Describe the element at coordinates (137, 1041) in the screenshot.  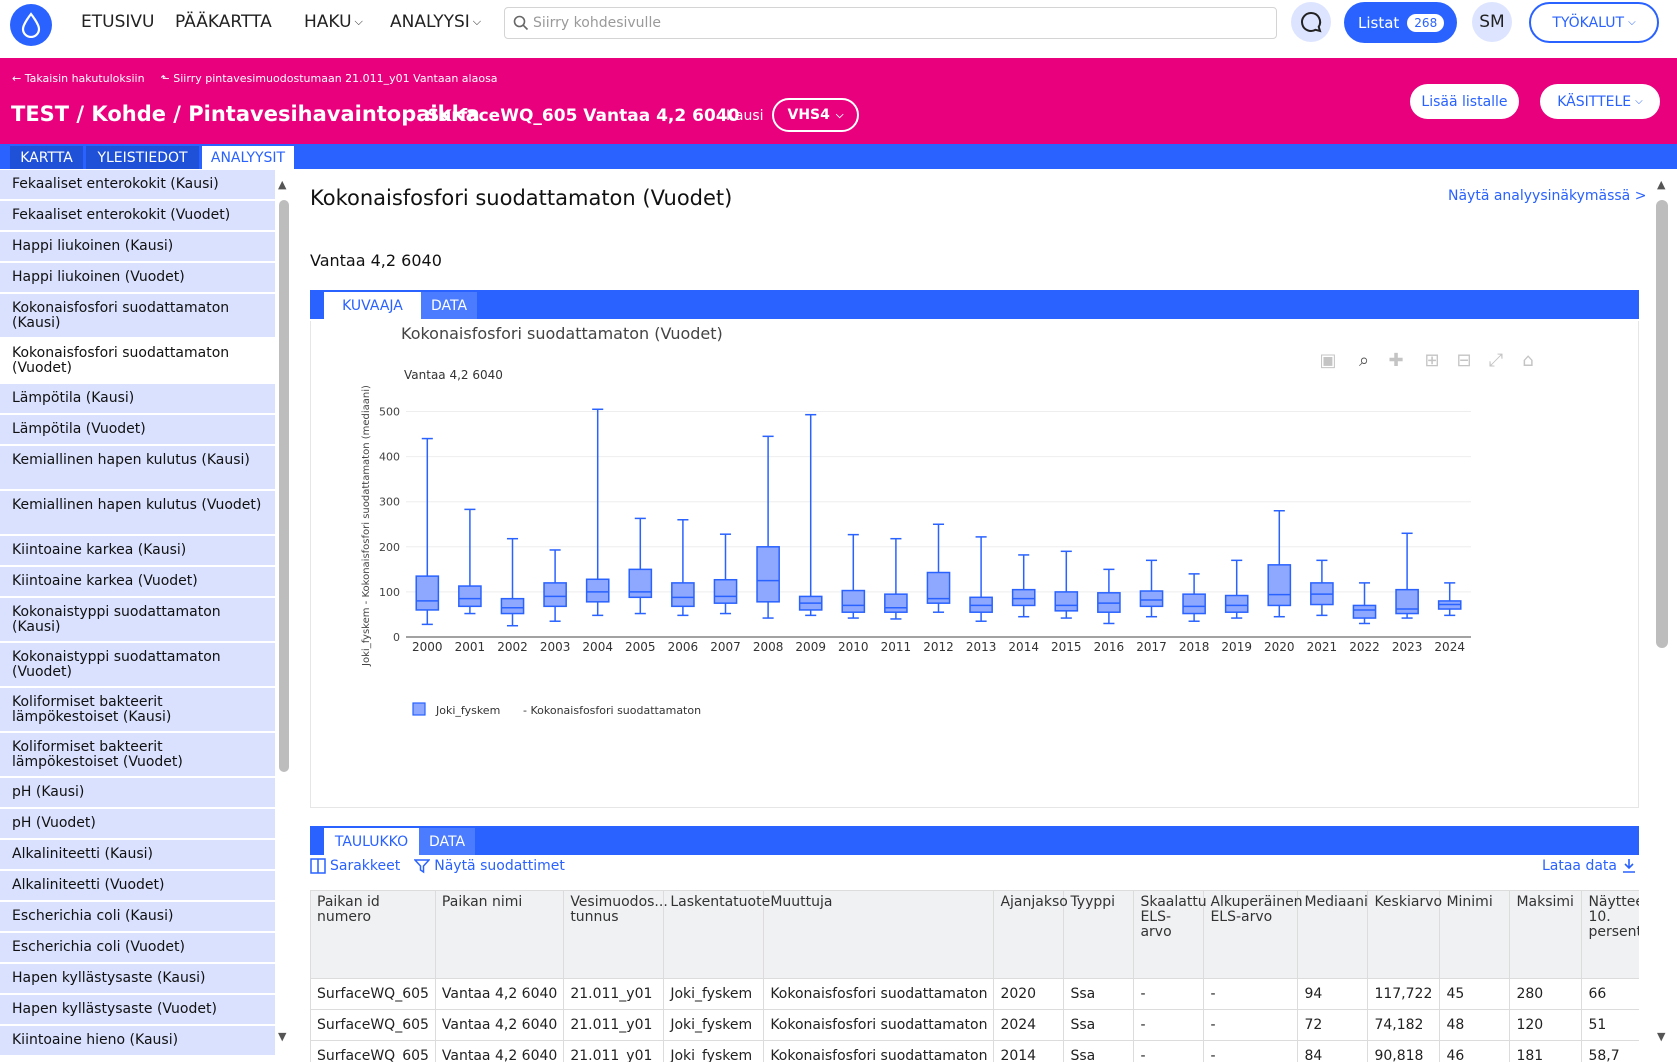
I see `sidebar-item: Kiintoaine hieno (Kausi)` at that location.